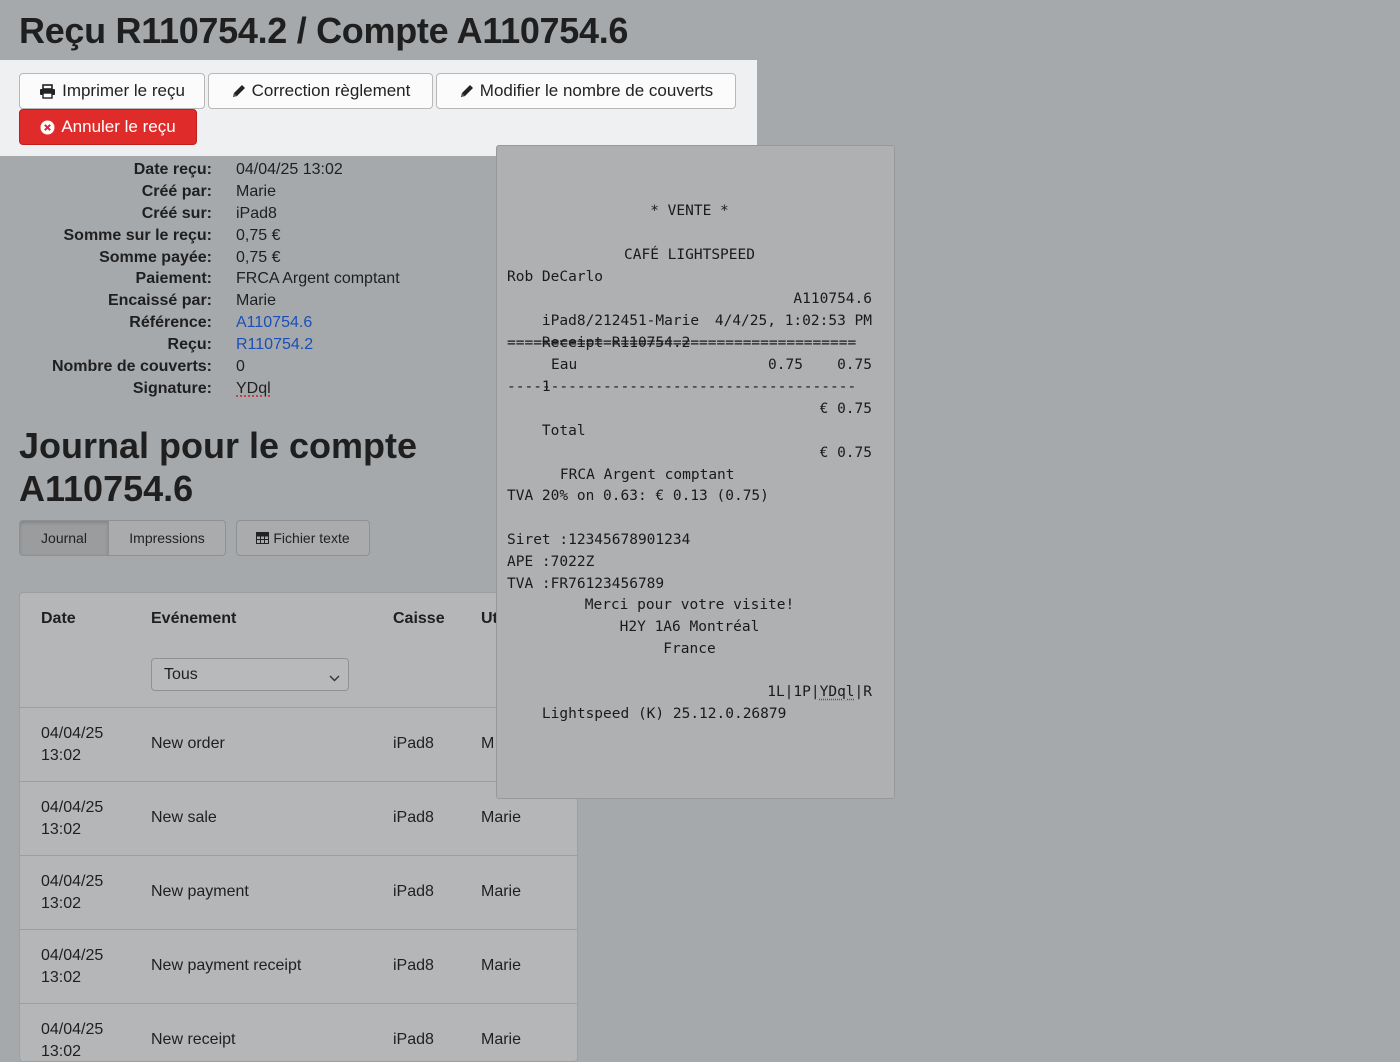 The height and width of the screenshot is (1062, 1400). I want to click on journal-tabs: Journal Impressions, so click(122, 538).